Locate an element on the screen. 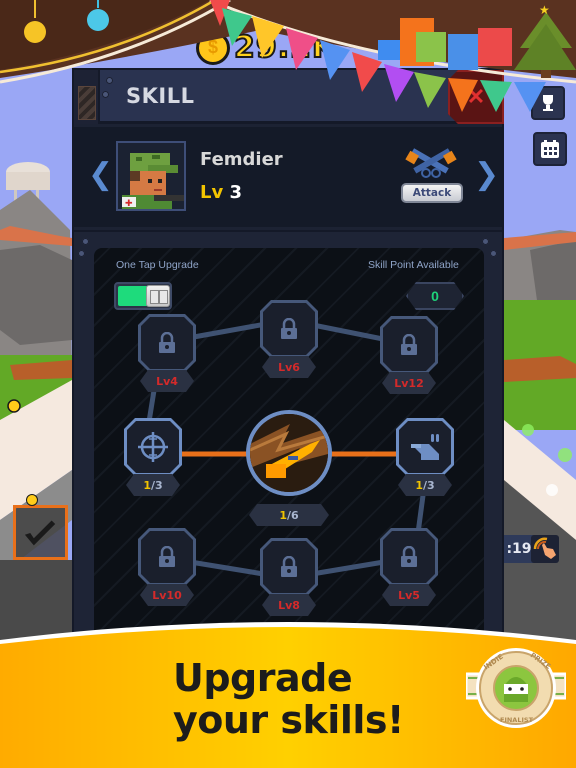 This screenshot has width=576, height=768. calendar-icon is located at coordinates (550, 149).